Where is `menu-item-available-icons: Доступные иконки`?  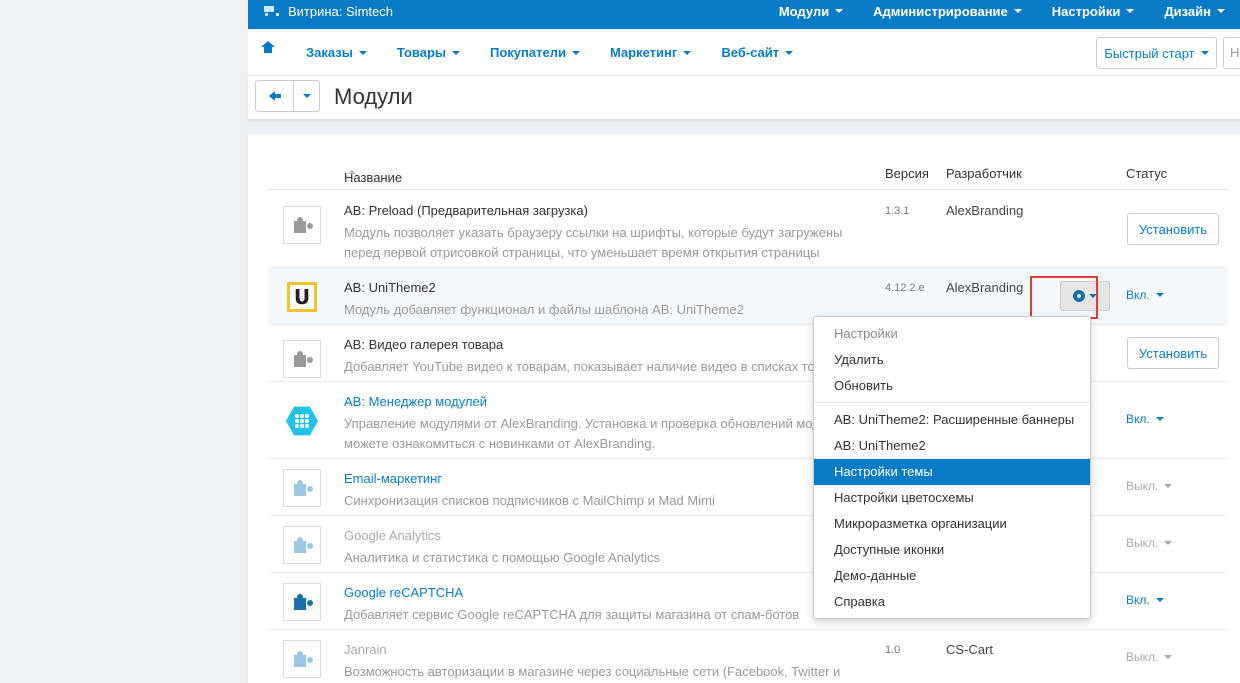 menu-item-available-icons: Доступные иконки is located at coordinates (952, 550).